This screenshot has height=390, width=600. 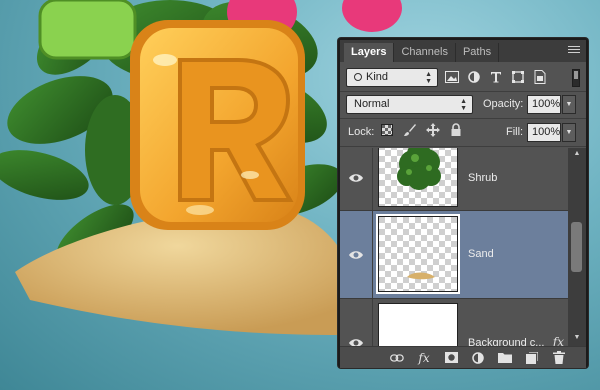 What do you see at coordinates (387, 130) in the screenshot?
I see `lock-transparent-pixels-icon` at bounding box center [387, 130].